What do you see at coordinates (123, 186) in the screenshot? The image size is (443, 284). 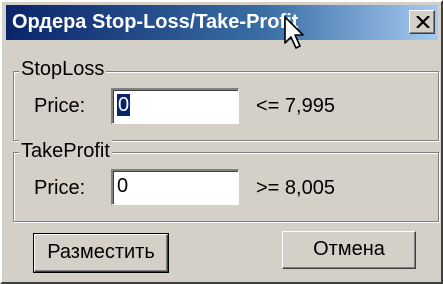 I see `takeprofit-price-value: 0` at bounding box center [123, 186].